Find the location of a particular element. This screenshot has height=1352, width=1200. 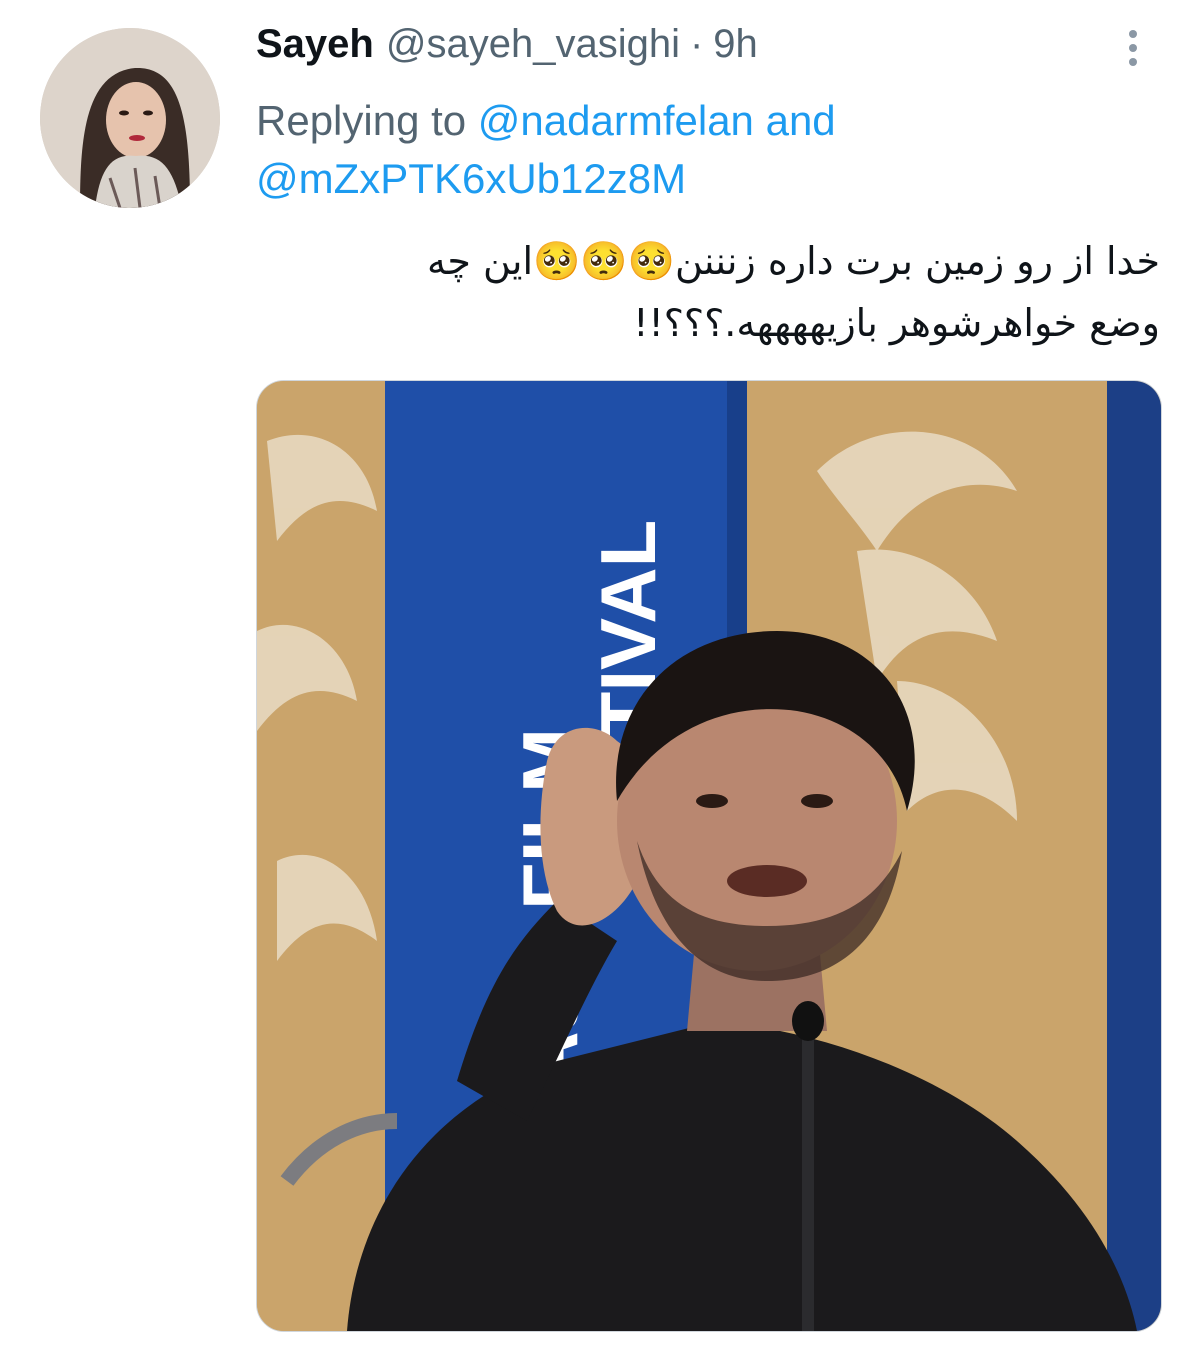

handle: @sayeh_vasighi is located at coordinates (533, 44).